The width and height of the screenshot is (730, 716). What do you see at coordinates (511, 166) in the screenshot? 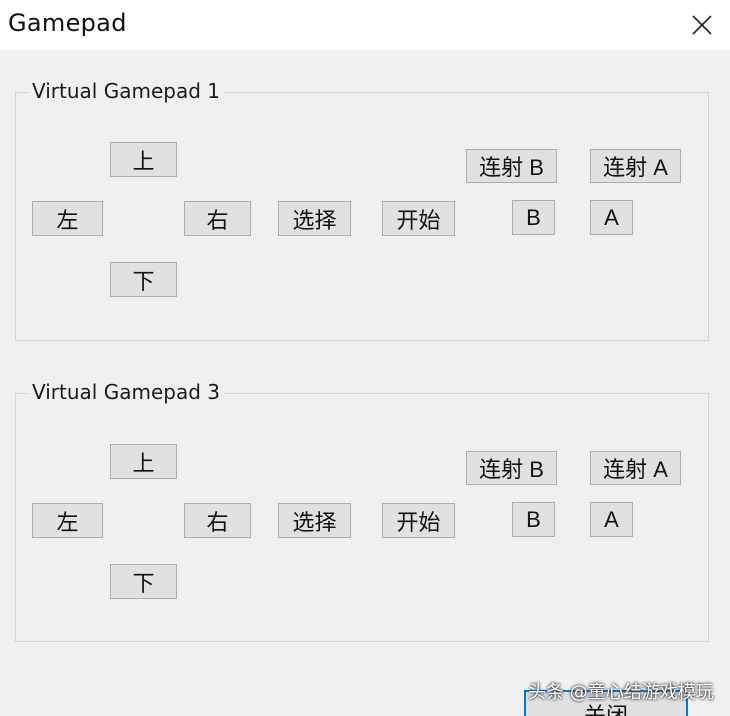
I see `gamepad1-turbo-b-button: 连射 B` at bounding box center [511, 166].